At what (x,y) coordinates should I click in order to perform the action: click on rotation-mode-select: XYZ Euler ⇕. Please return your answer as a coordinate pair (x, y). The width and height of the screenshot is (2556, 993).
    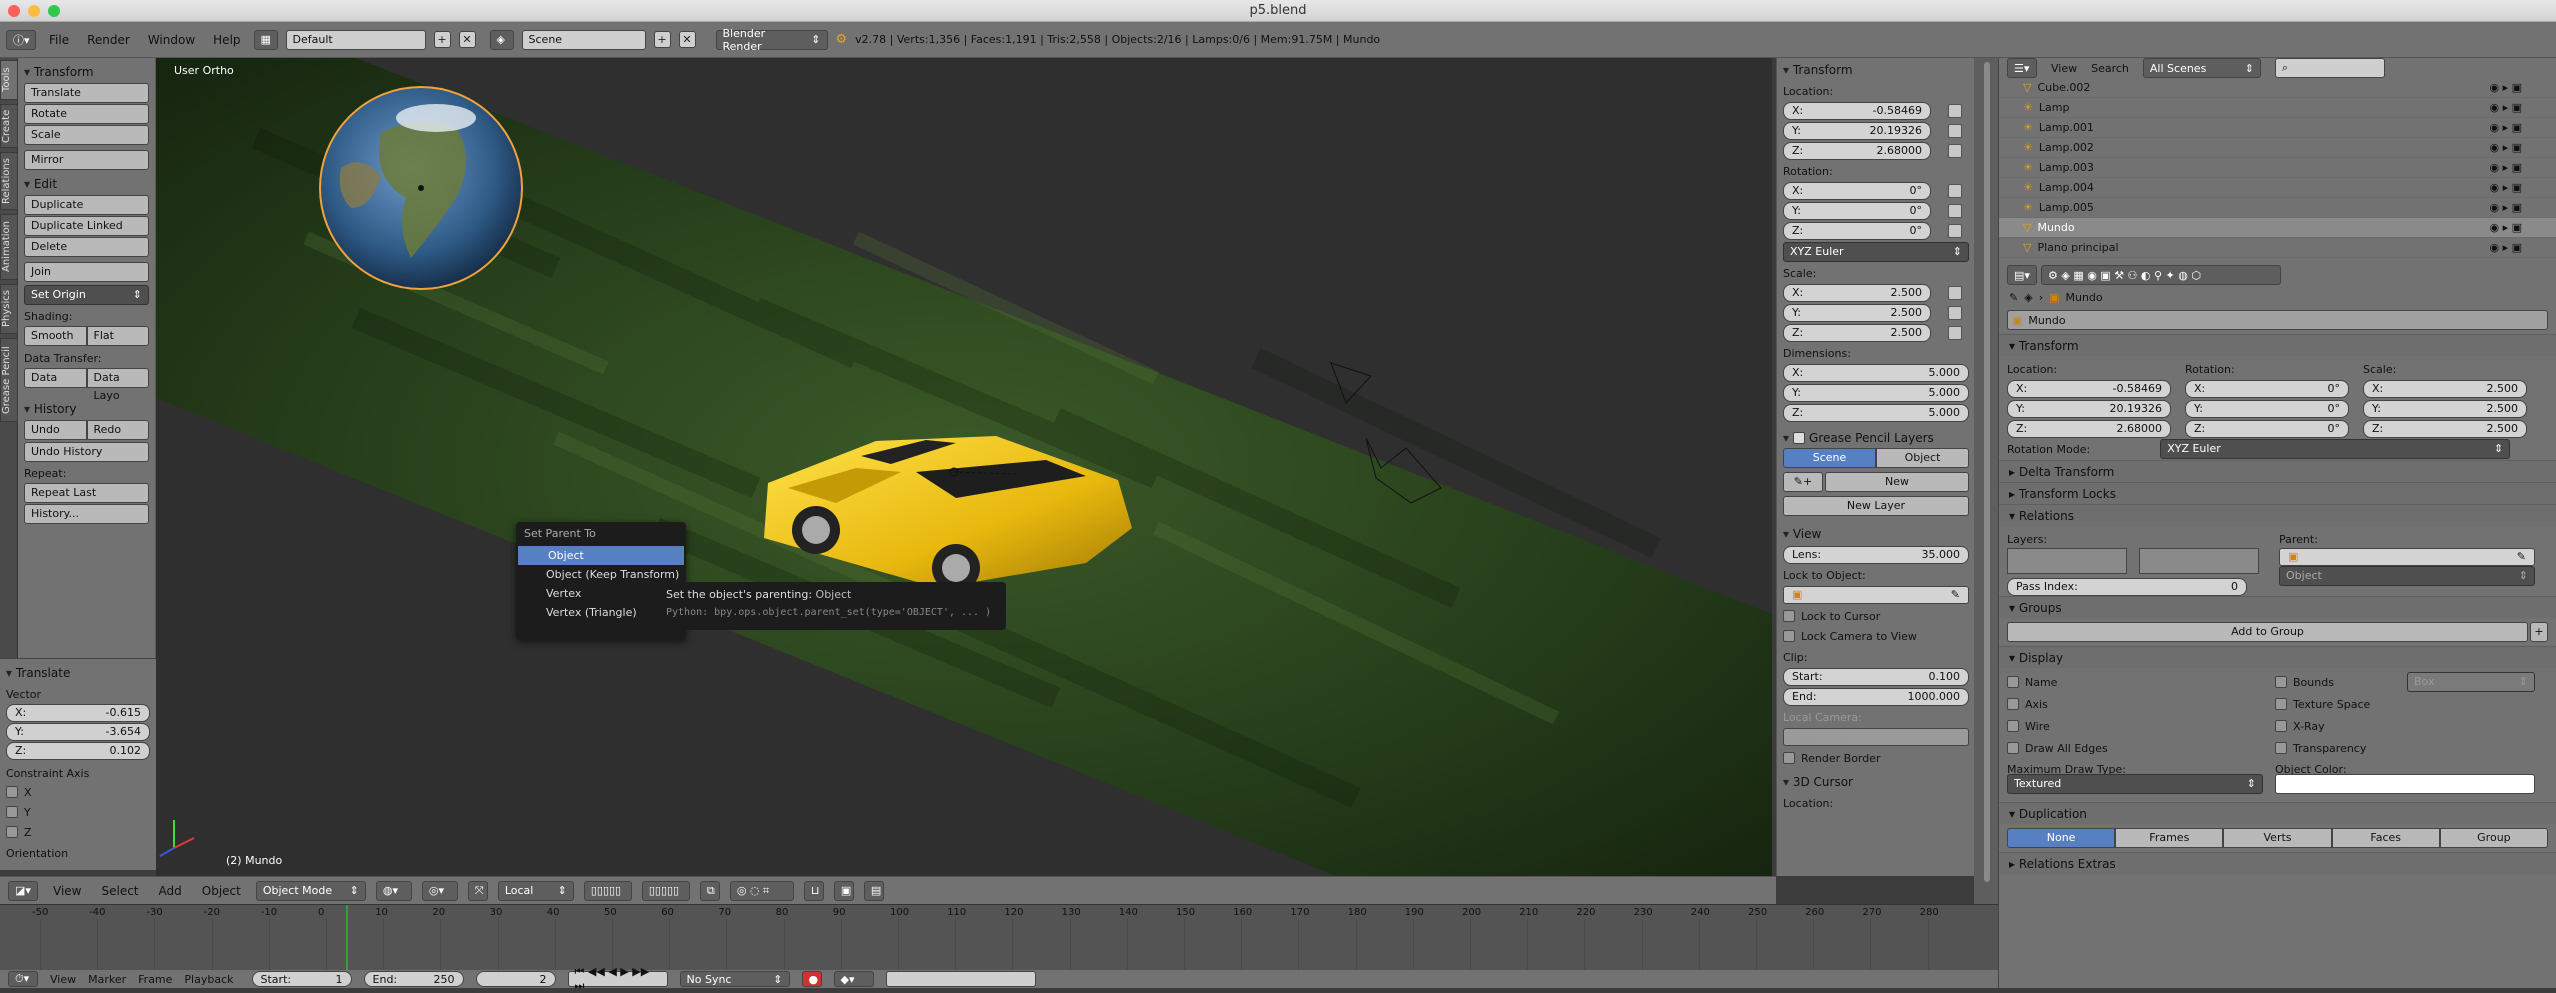
    Looking at the image, I should click on (2335, 449).